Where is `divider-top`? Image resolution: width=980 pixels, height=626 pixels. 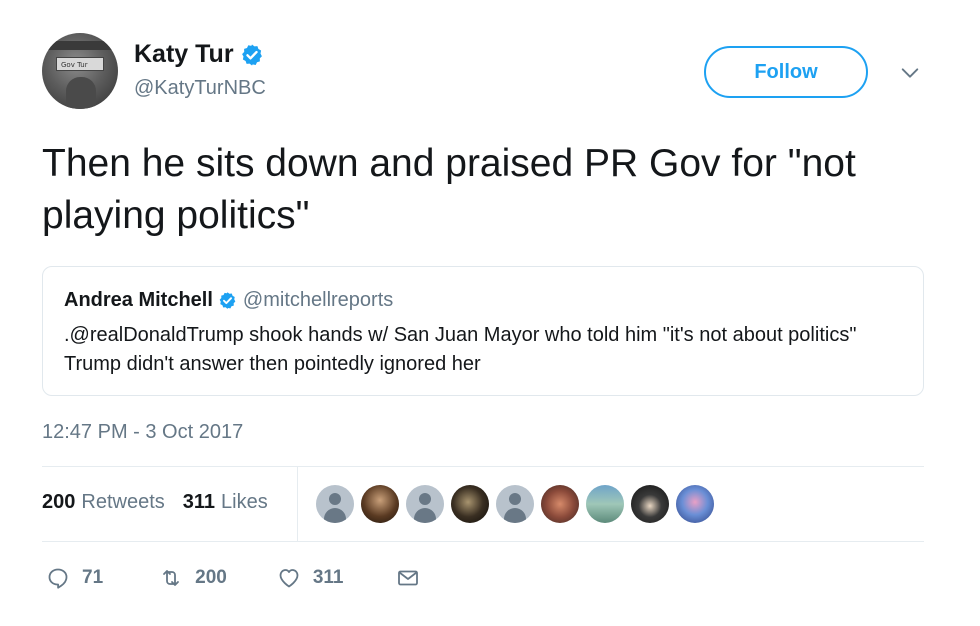
divider-top is located at coordinates (483, 466).